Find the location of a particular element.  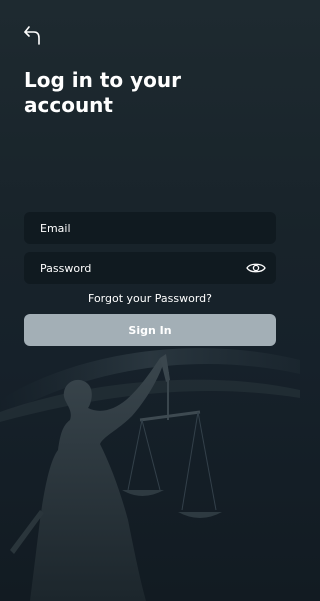

email-input is located at coordinates (150, 228).